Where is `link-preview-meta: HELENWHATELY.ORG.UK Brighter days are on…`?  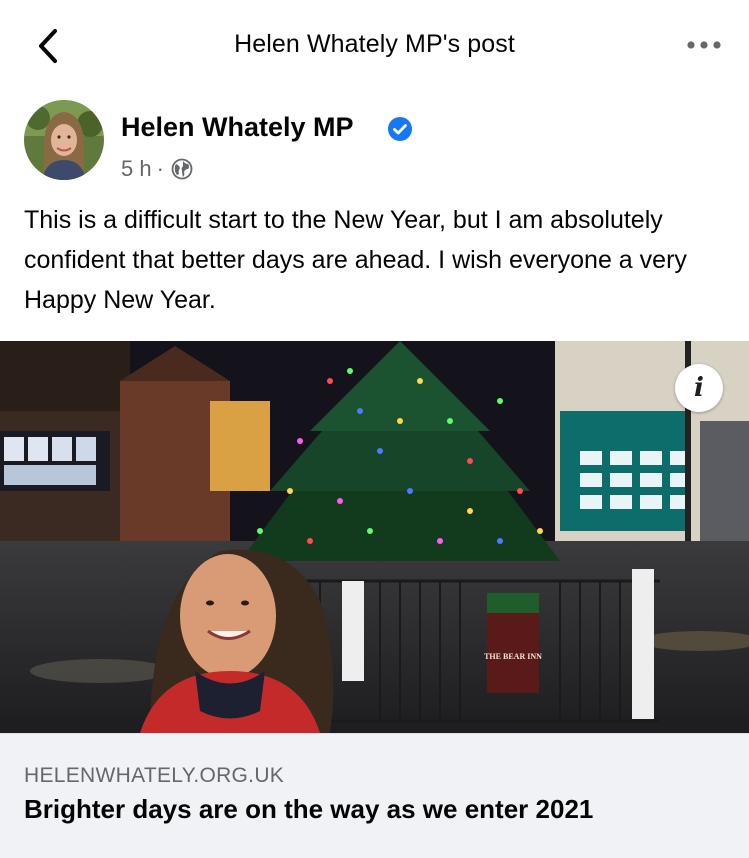
link-preview-meta: HELENWHATELY.ORG.UK Brighter days are on… is located at coordinates (374, 795).